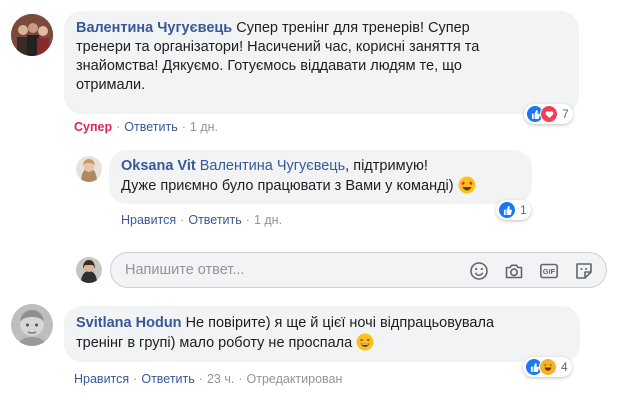 Image resolution: width=624 pixels, height=401 pixels. I want to click on current-user-avatar, so click(89, 270).